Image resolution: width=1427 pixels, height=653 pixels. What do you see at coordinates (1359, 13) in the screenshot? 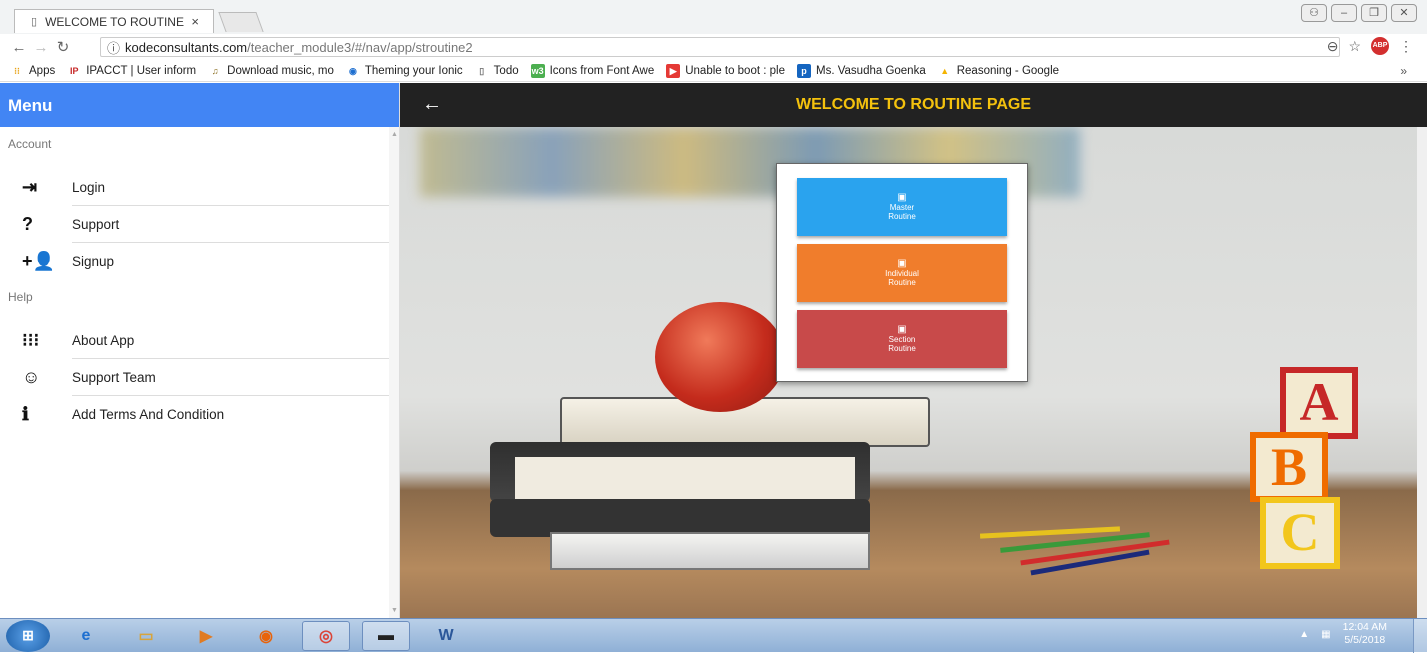
I see `window-controls: ⚇ – ❐ ✕` at bounding box center [1359, 13].